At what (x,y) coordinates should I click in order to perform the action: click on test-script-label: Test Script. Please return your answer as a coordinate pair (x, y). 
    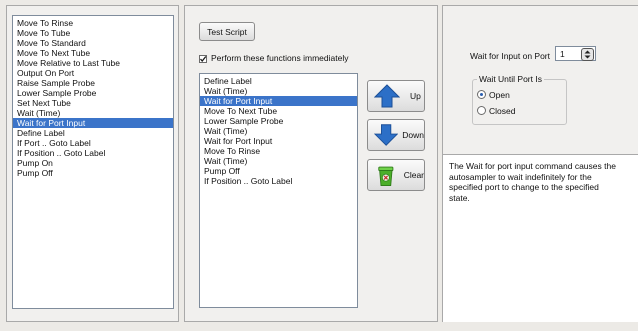
    Looking at the image, I should click on (227, 31).